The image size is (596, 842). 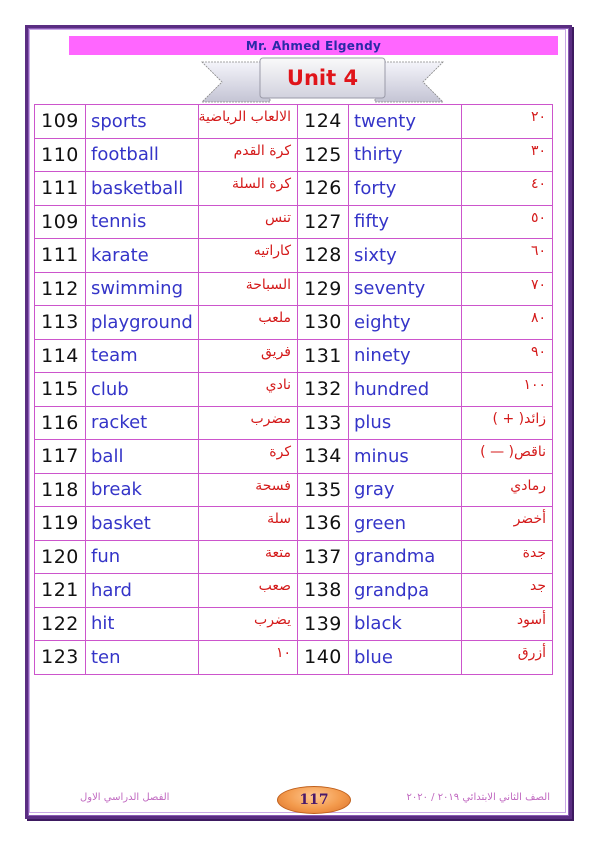 What do you see at coordinates (142, 590) in the screenshot?
I see `english-word: hard` at bounding box center [142, 590].